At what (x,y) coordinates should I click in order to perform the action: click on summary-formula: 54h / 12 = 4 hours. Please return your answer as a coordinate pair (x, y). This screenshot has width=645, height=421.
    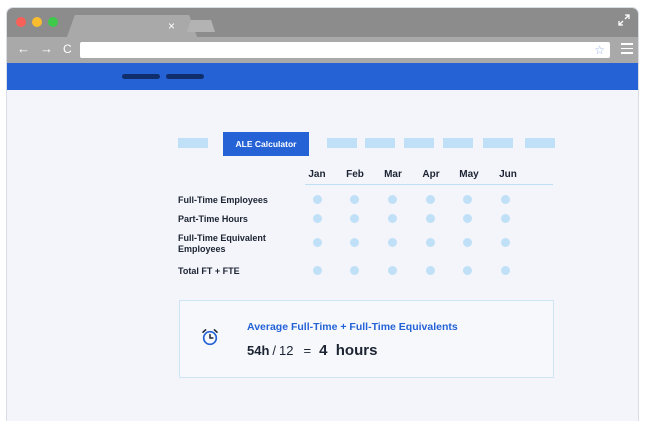
    Looking at the image, I should click on (312, 350).